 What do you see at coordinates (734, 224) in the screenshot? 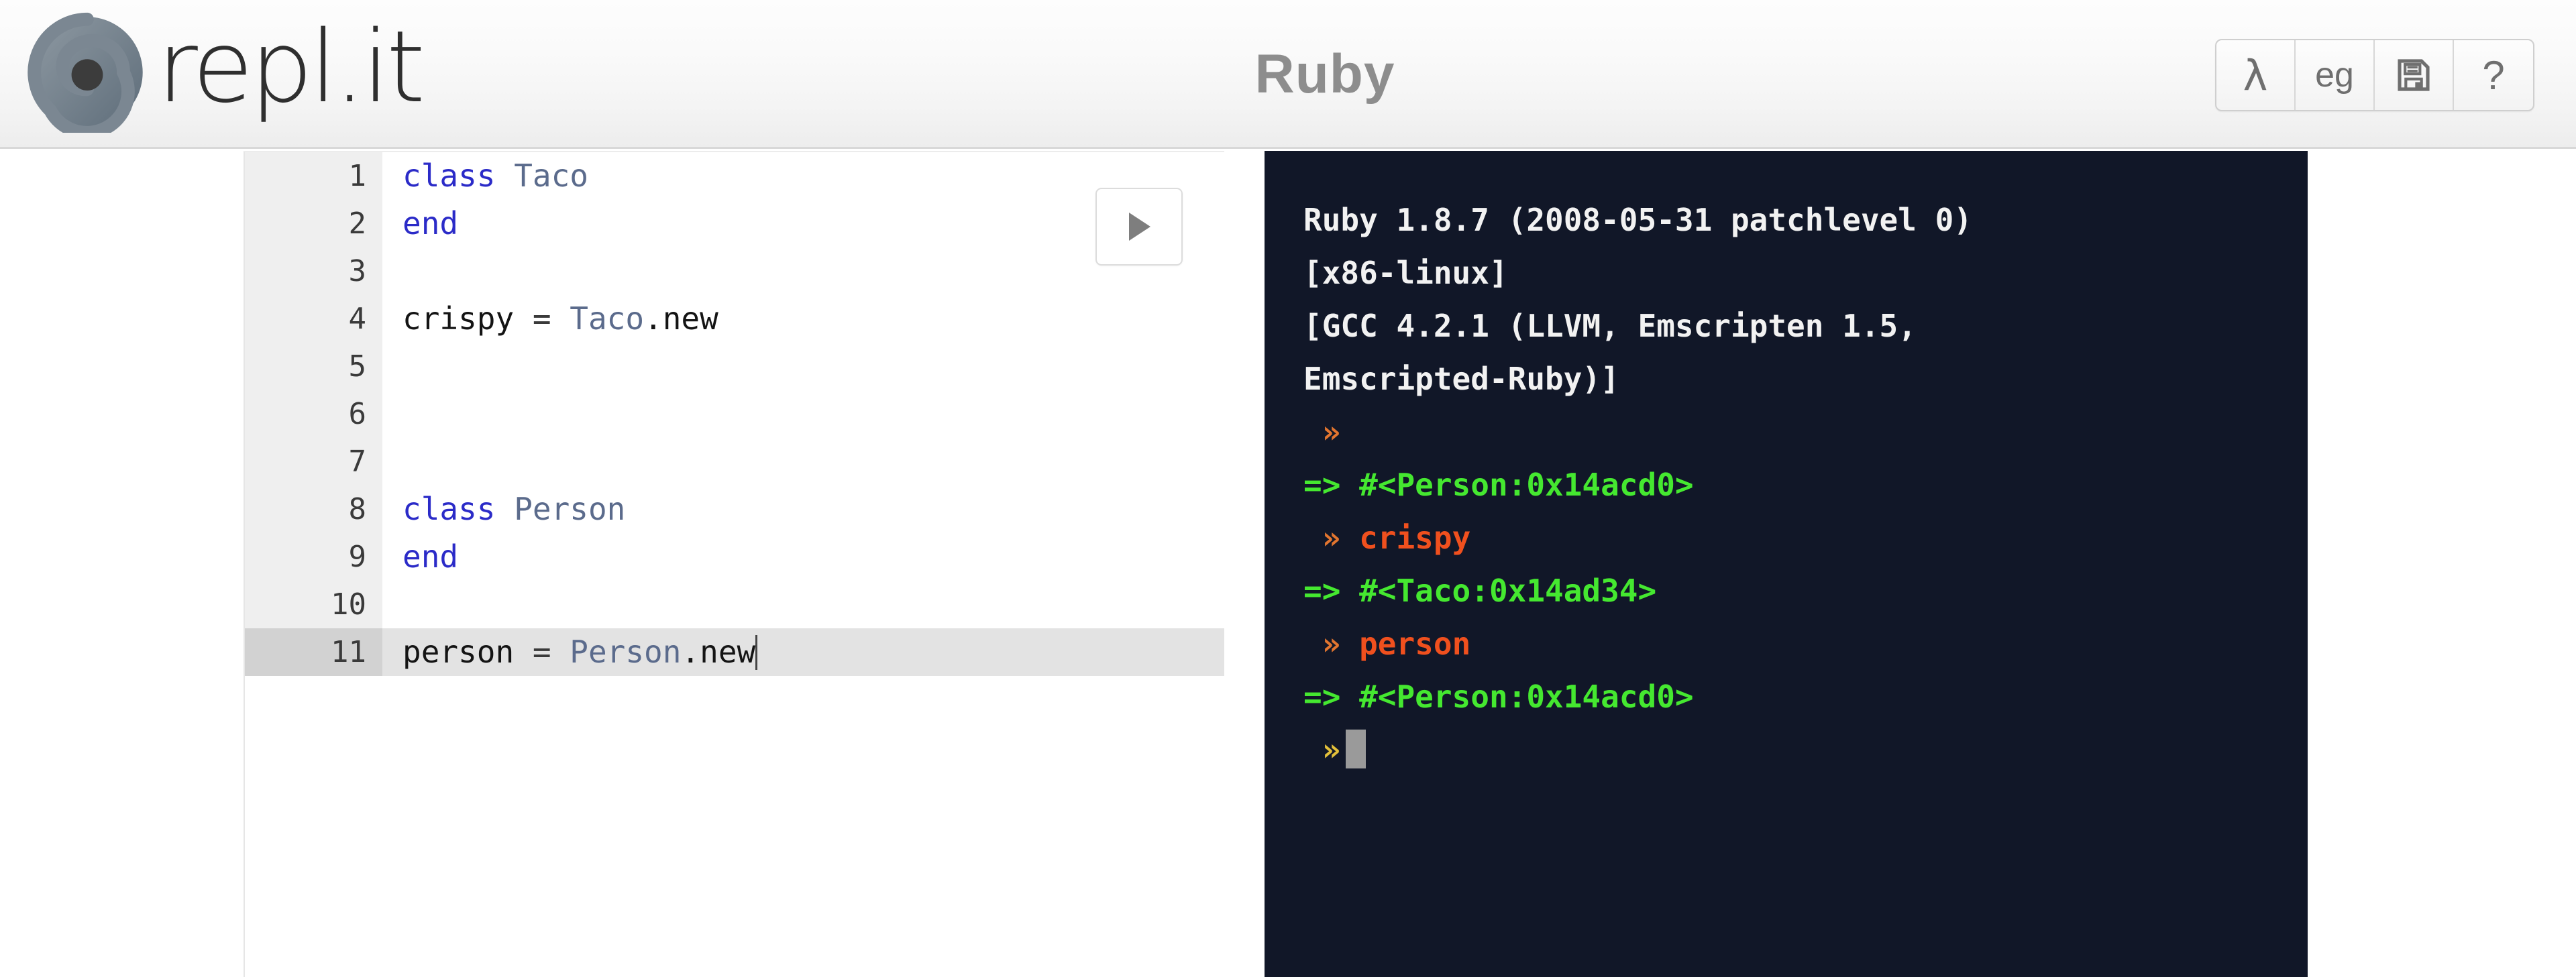
I see `code-row: 2 end` at bounding box center [734, 224].